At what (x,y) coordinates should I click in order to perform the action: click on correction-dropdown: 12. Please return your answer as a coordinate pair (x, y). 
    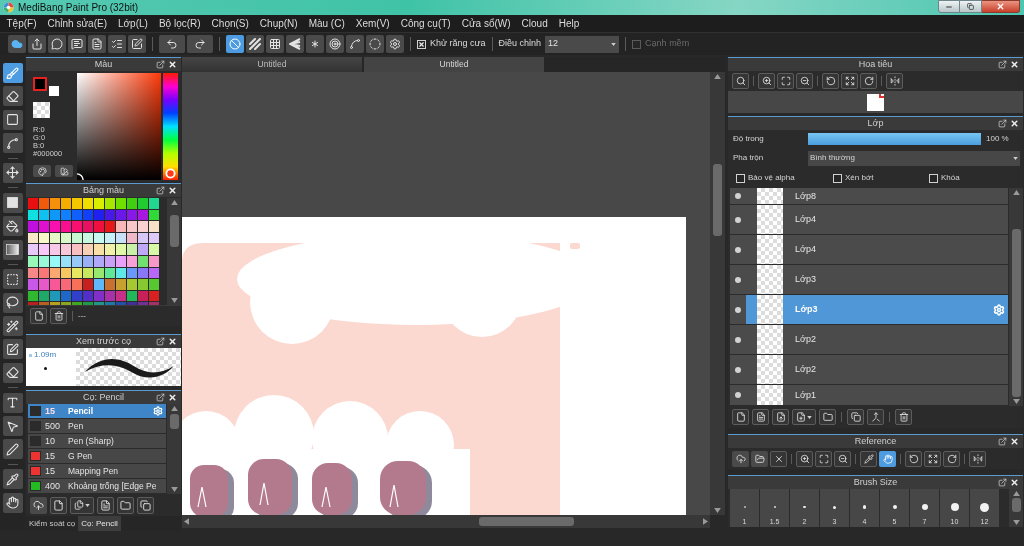
    Looking at the image, I should click on (582, 44).